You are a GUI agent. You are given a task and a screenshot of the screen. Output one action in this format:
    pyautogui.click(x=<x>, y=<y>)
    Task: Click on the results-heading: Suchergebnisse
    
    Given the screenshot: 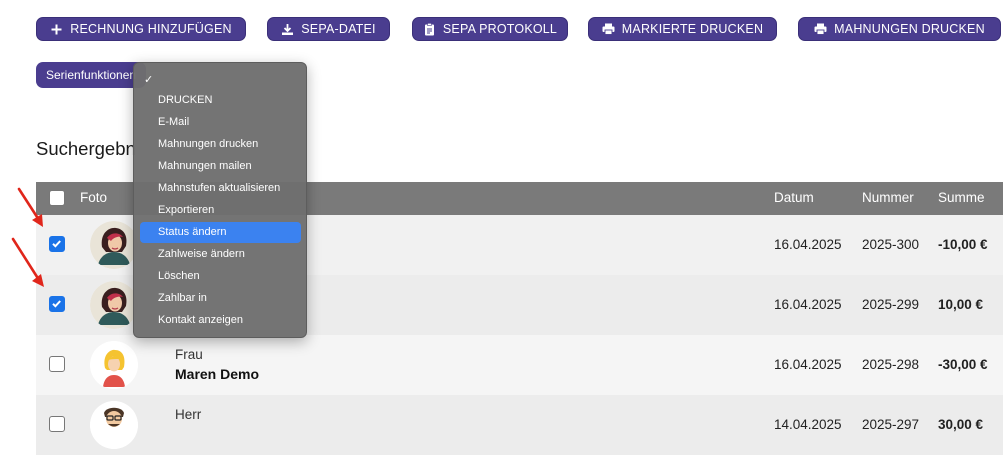 What is the action you would take?
    pyautogui.click(x=86, y=148)
    